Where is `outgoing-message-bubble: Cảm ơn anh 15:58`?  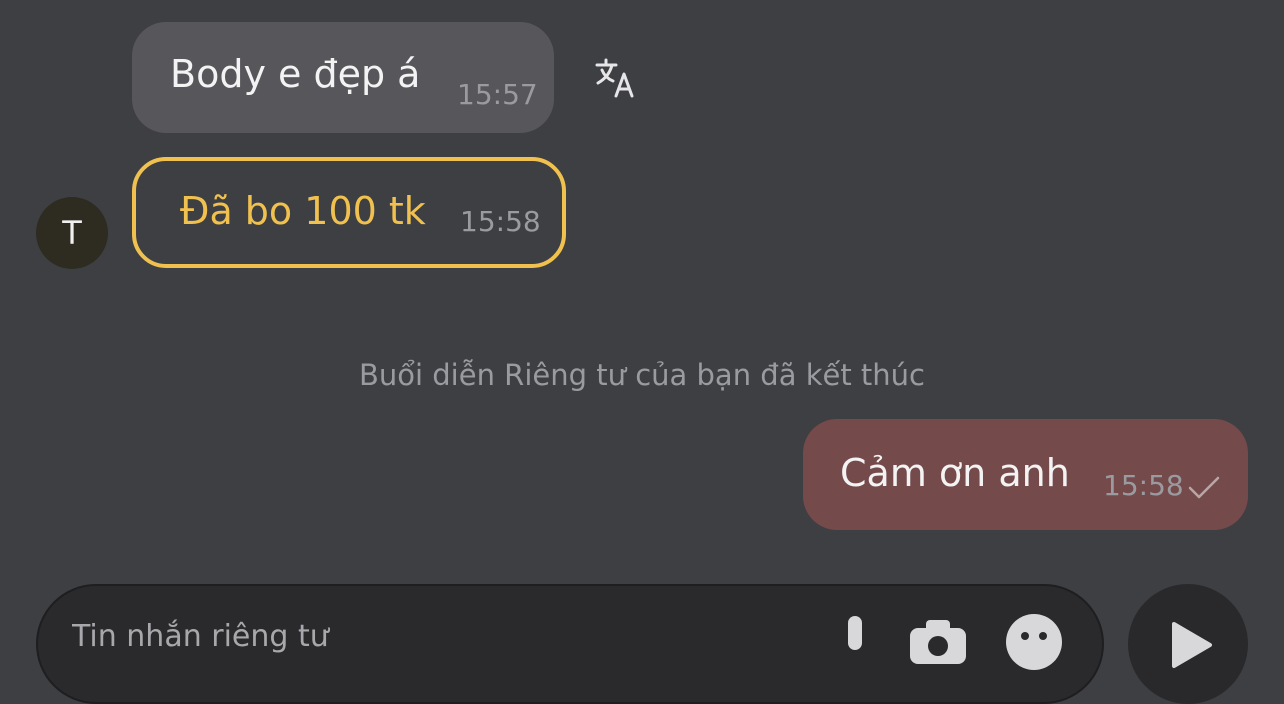 outgoing-message-bubble: Cảm ơn anh 15:58 is located at coordinates (1025, 474).